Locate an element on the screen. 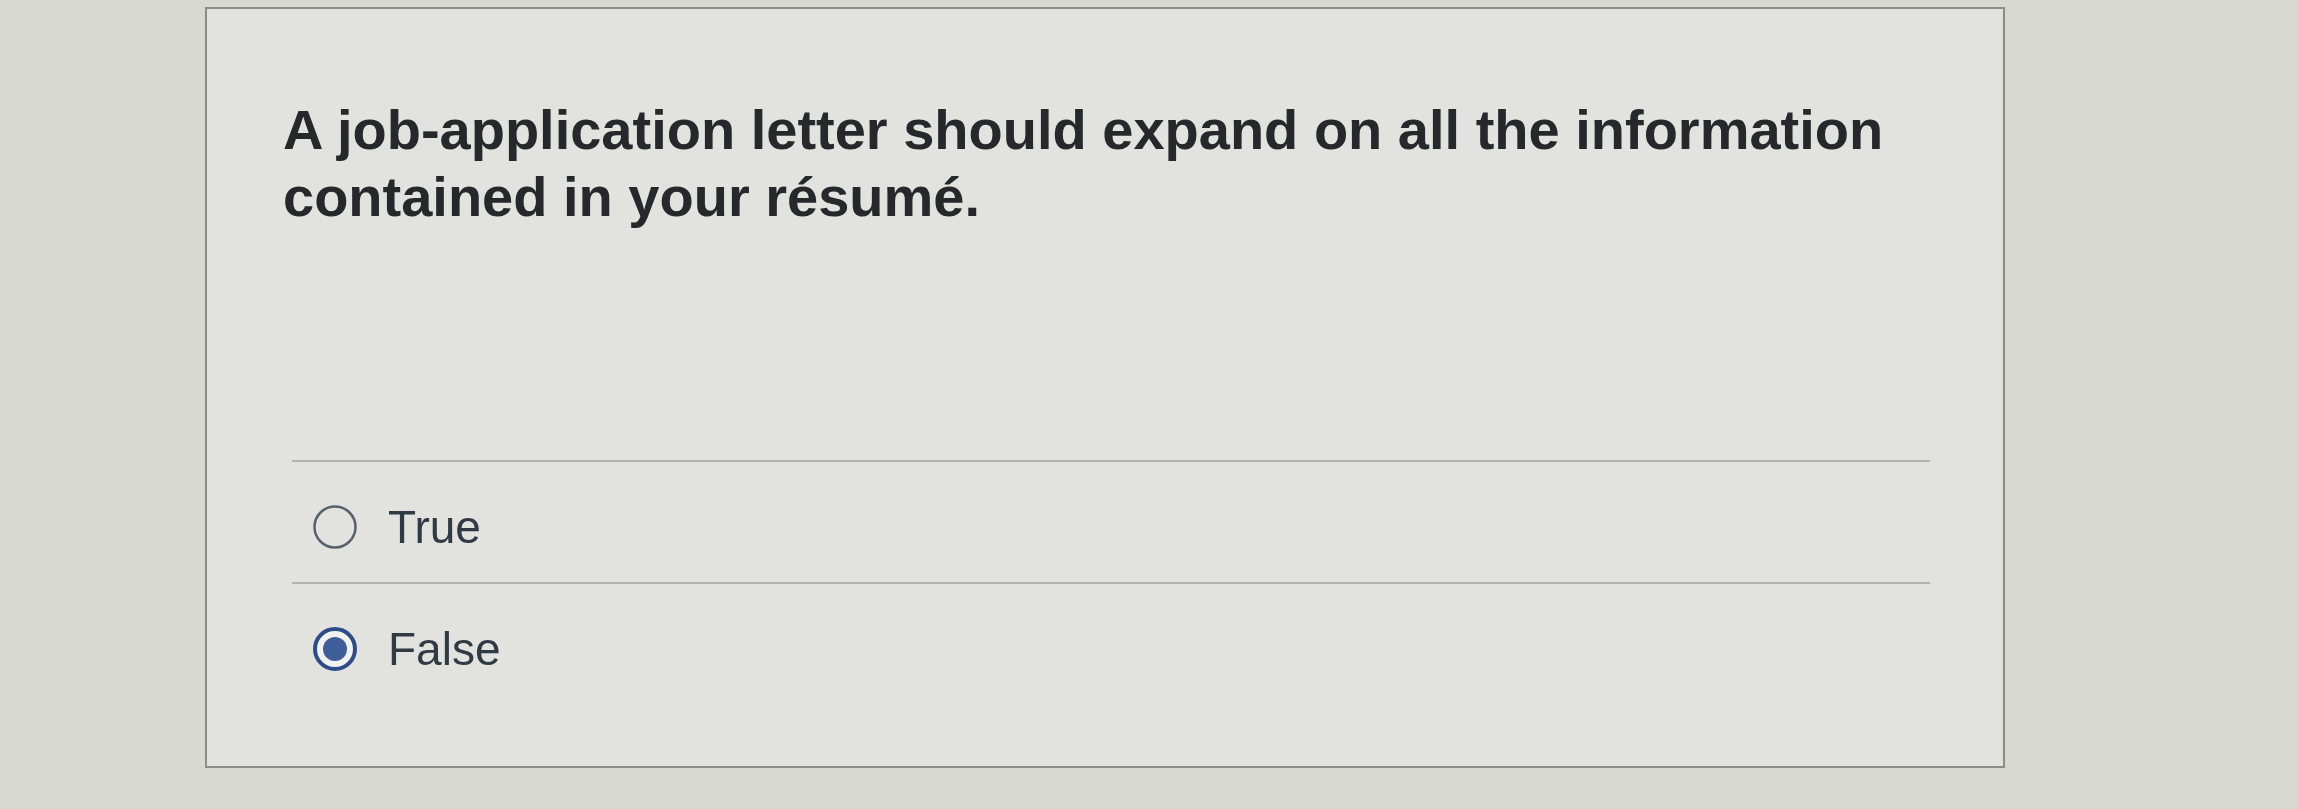 This screenshot has height=809, width=2297. option-label: True is located at coordinates (434, 527).